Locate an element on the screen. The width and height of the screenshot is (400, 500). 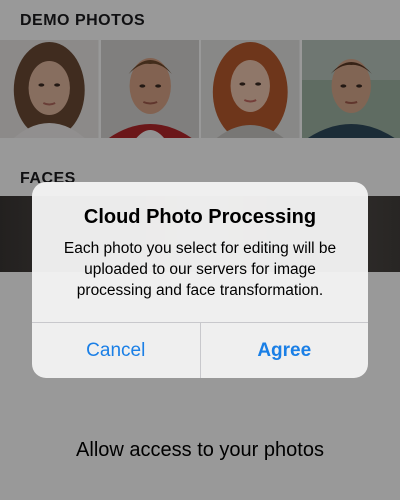
cancel-button: Cancel is located at coordinates (116, 350).